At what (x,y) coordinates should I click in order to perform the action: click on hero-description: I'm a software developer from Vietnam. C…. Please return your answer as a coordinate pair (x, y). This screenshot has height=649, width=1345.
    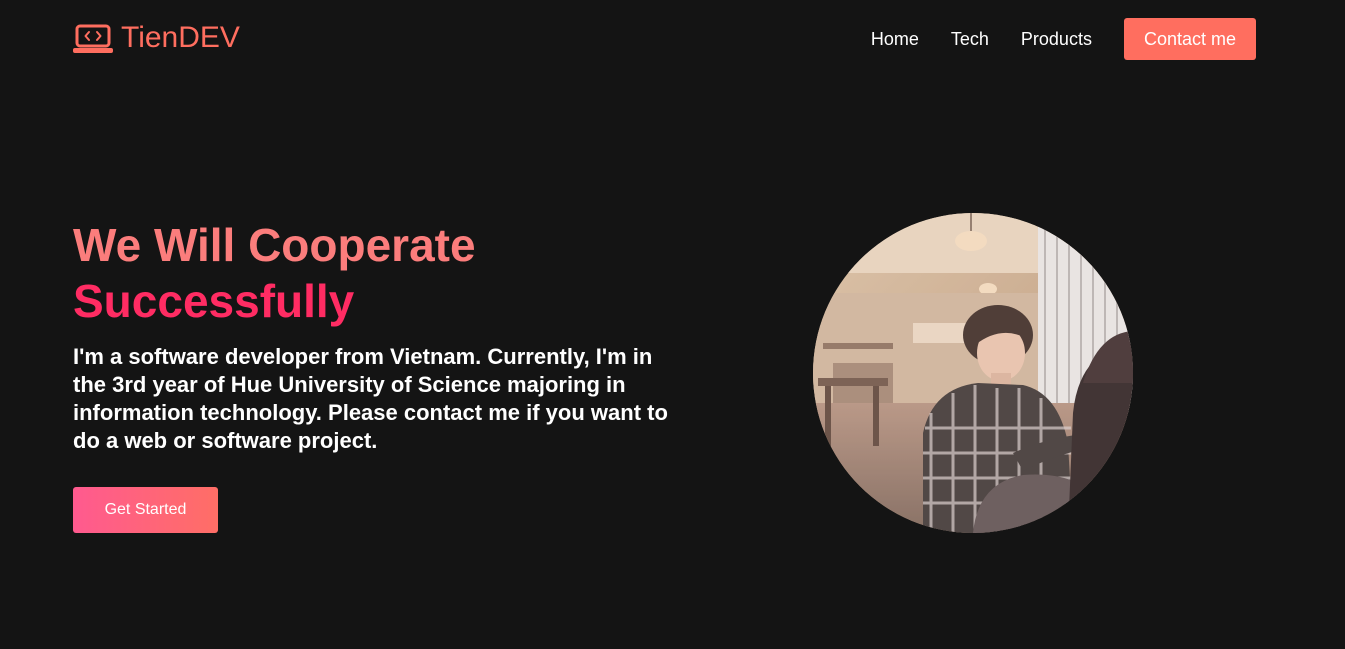
    Looking at the image, I should click on (370, 398).